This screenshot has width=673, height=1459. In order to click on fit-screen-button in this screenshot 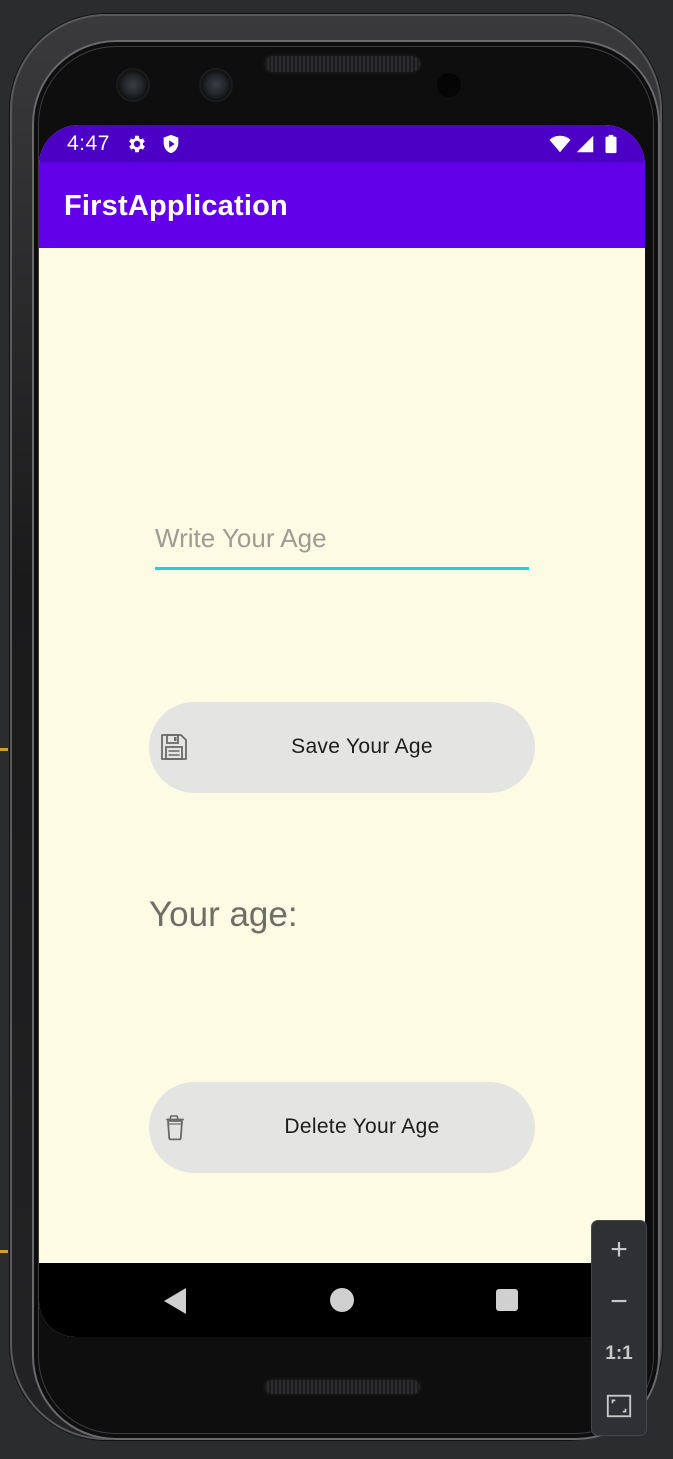, I will do `click(619, 1406)`.